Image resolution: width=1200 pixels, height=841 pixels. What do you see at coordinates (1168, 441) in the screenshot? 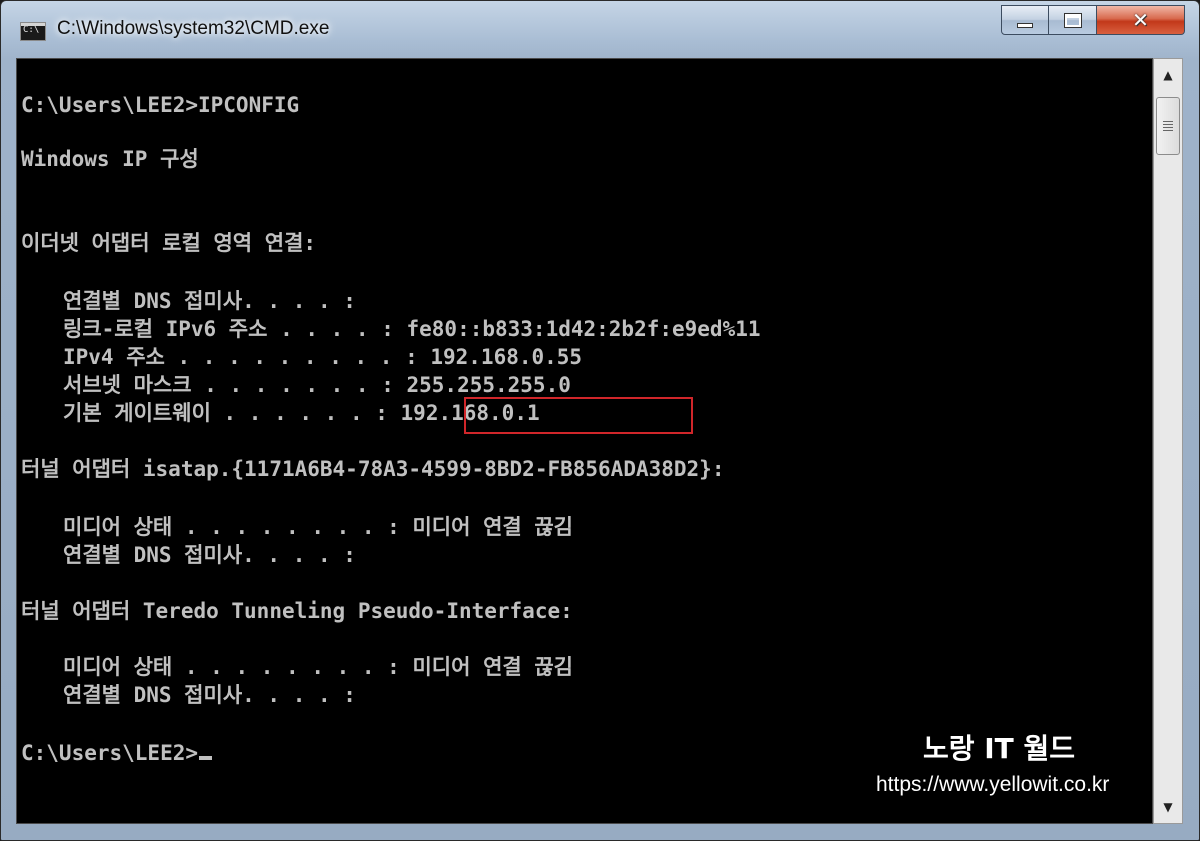
I see `vertical-scrollbar: ▲ ▼` at bounding box center [1168, 441].